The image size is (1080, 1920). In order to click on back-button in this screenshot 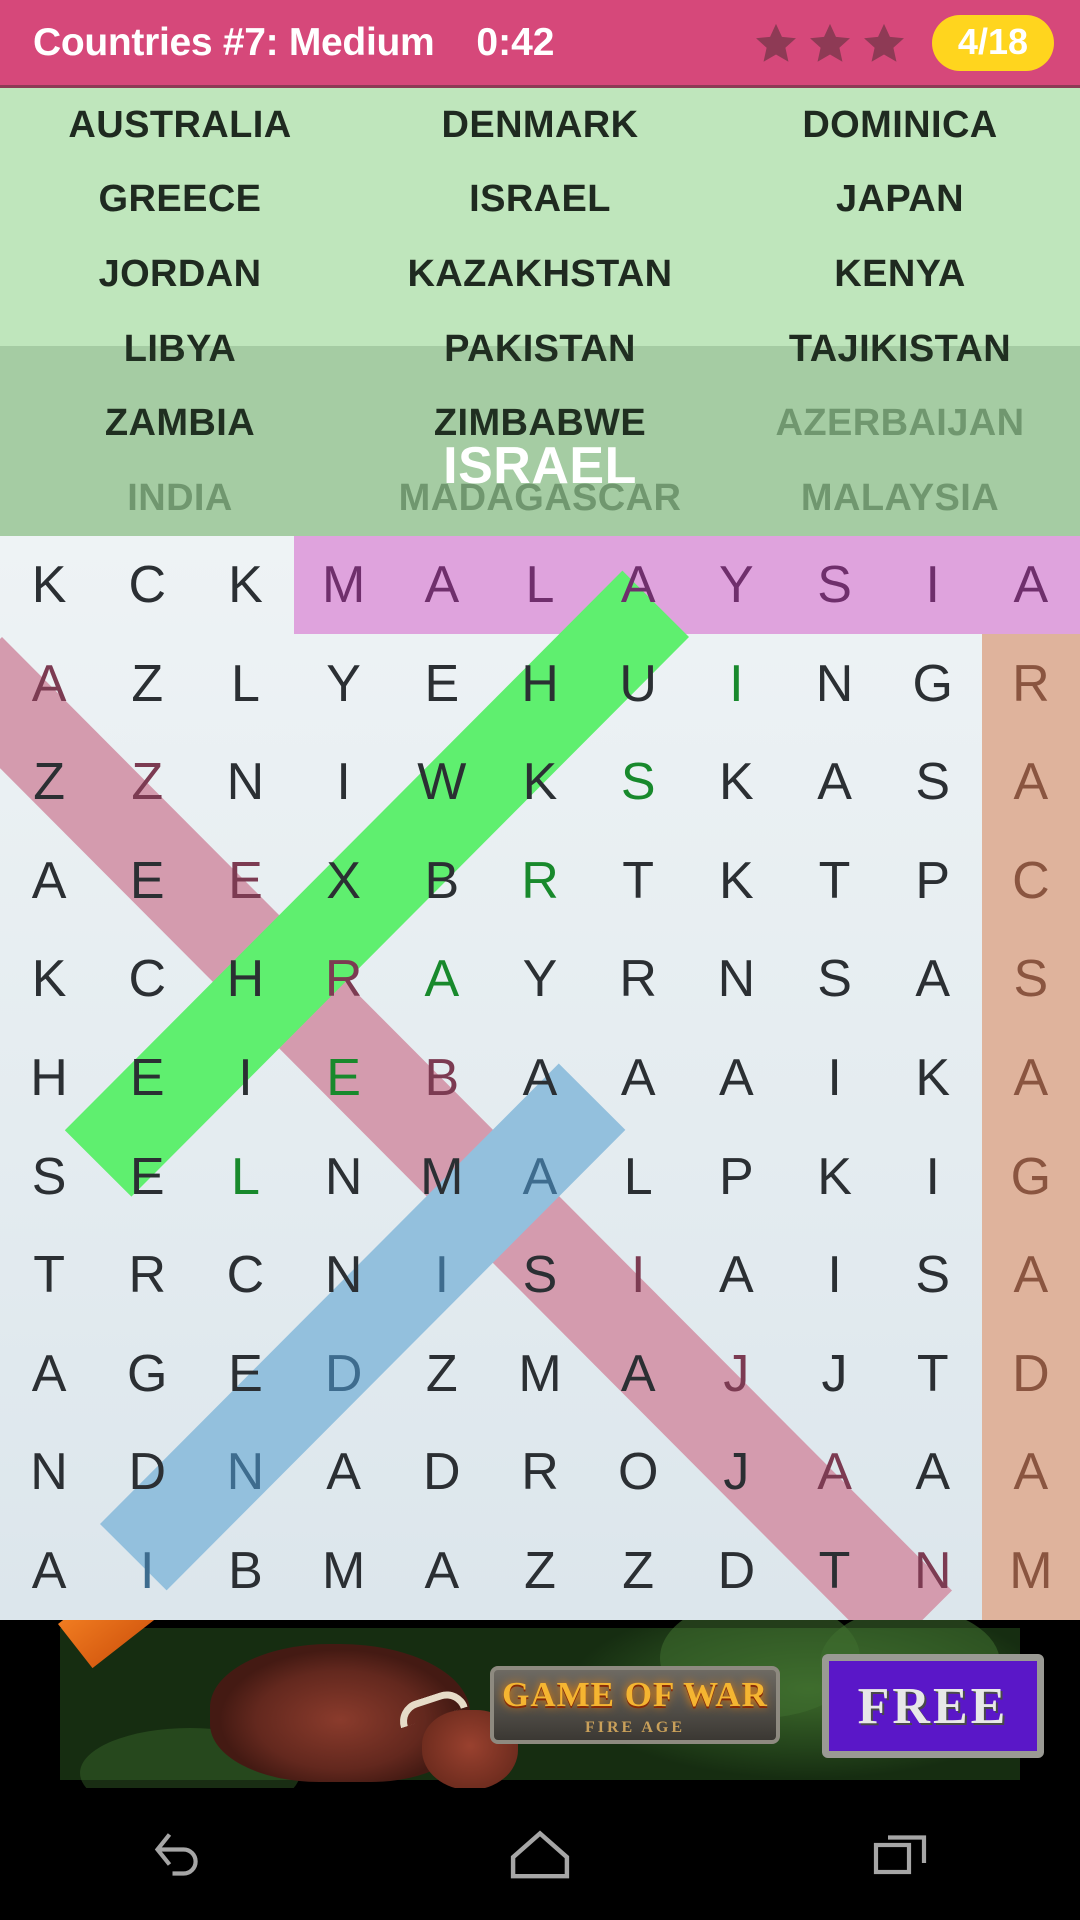, I will do `click(180, 1854)`.